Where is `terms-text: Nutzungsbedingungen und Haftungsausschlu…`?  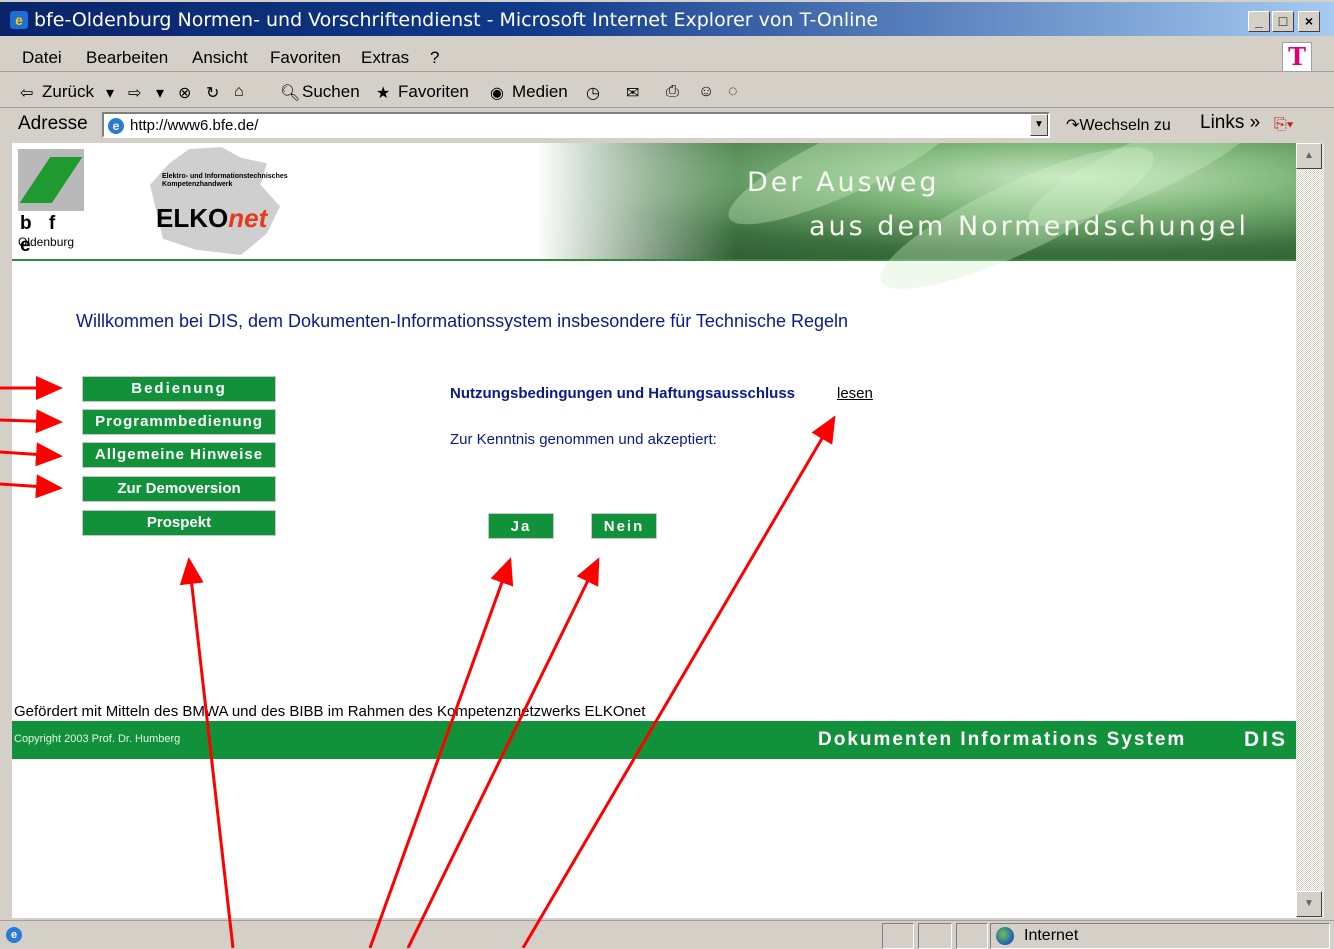 terms-text: Nutzungsbedingungen und Haftungsausschlu… is located at coordinates (622, 393).